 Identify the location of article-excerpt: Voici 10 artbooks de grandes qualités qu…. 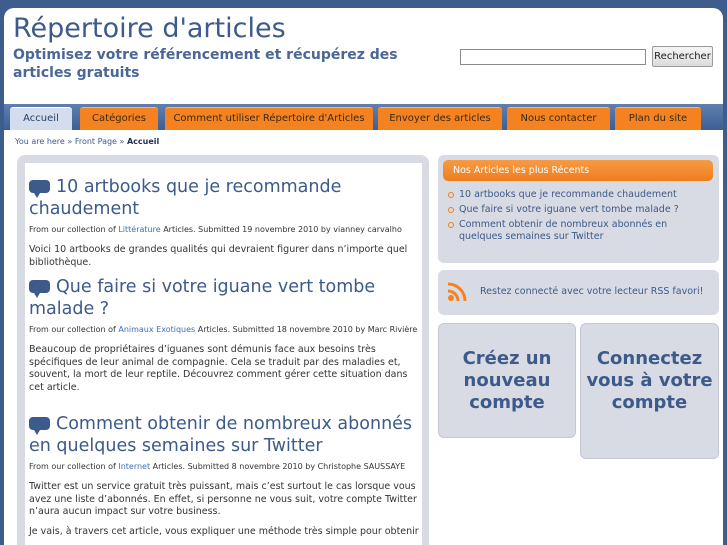
(218, 256).